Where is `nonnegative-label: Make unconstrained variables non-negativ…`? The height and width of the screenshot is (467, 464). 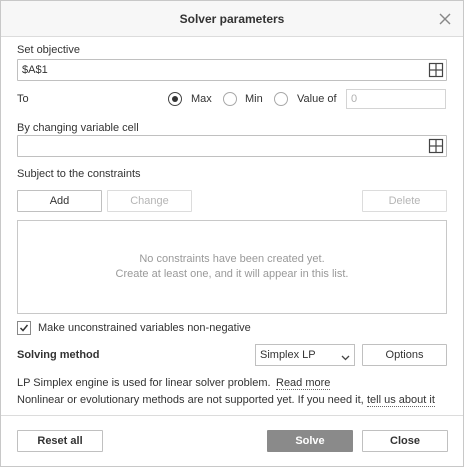 nonnegative-label: Make unconstrained variables non-negativ… is located at coordinates (144, 328).